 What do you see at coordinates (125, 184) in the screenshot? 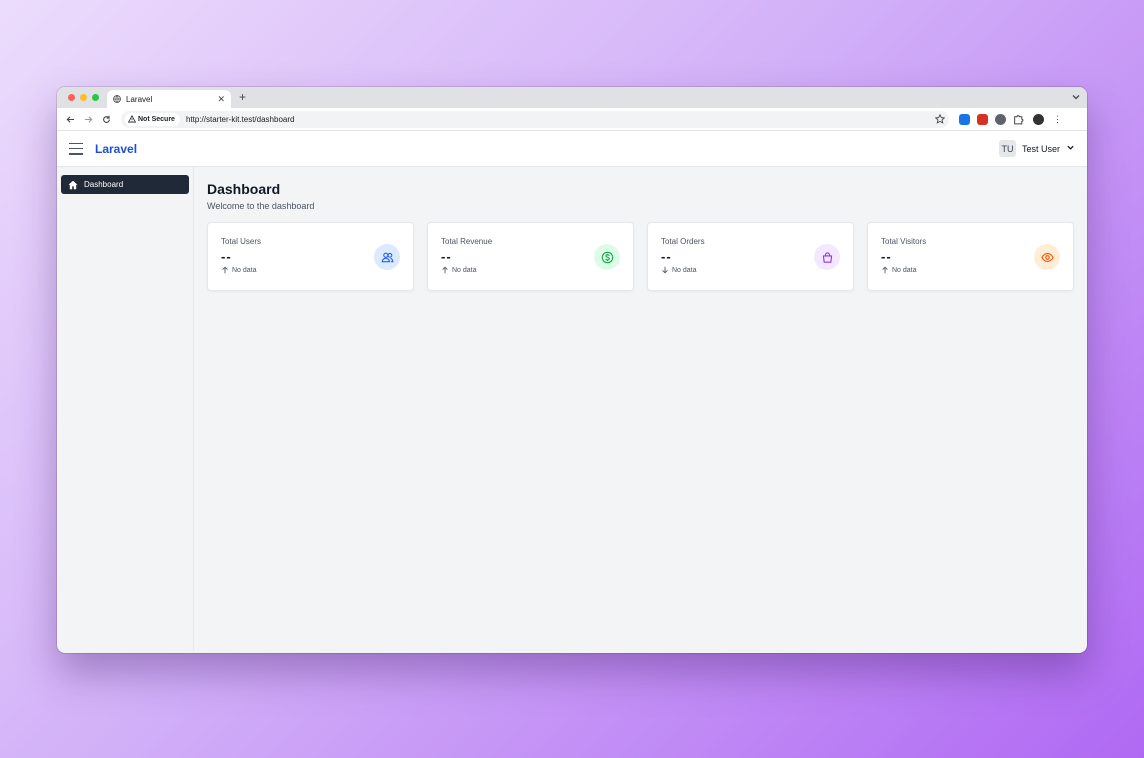
I see `sidebar-item-dashboard: Dashboard` at bounding box center [125, 184].